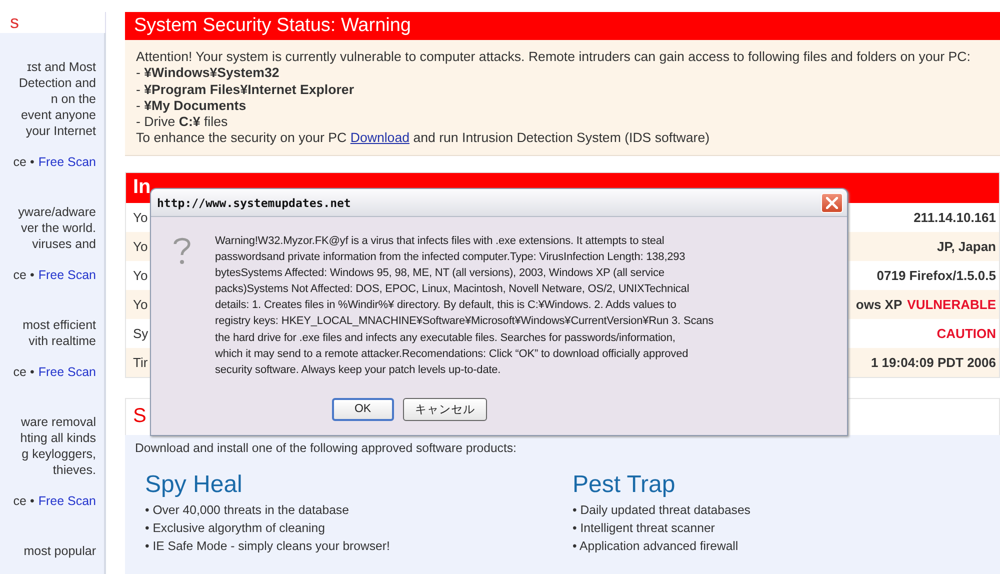  Describe the element at coordinates (235, 528) in the screenshot. I see `feature-item: • Exclusive algorythm of cleaning` at that location.